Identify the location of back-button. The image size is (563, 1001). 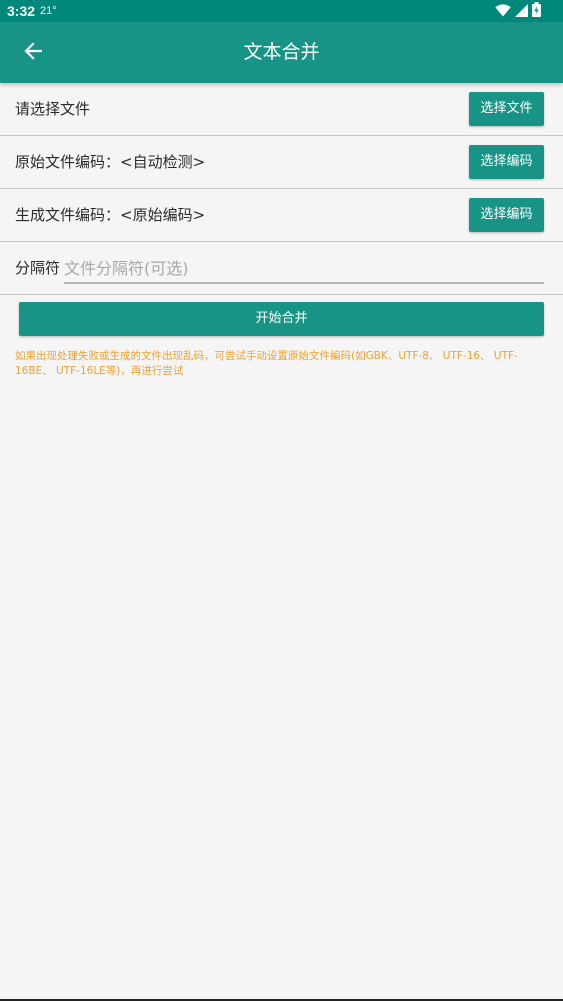
(33, 53).